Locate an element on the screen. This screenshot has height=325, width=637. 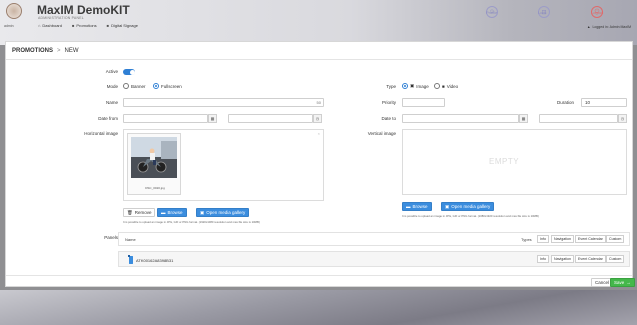
app-subtitle: ADMINISTRATION PANEL is located at coordinates (61, 18).